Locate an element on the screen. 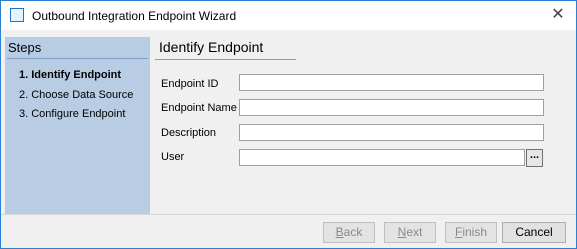 This screenshot has height=249, width=577. finish-button: Finish is located at coordinates (471, 232).